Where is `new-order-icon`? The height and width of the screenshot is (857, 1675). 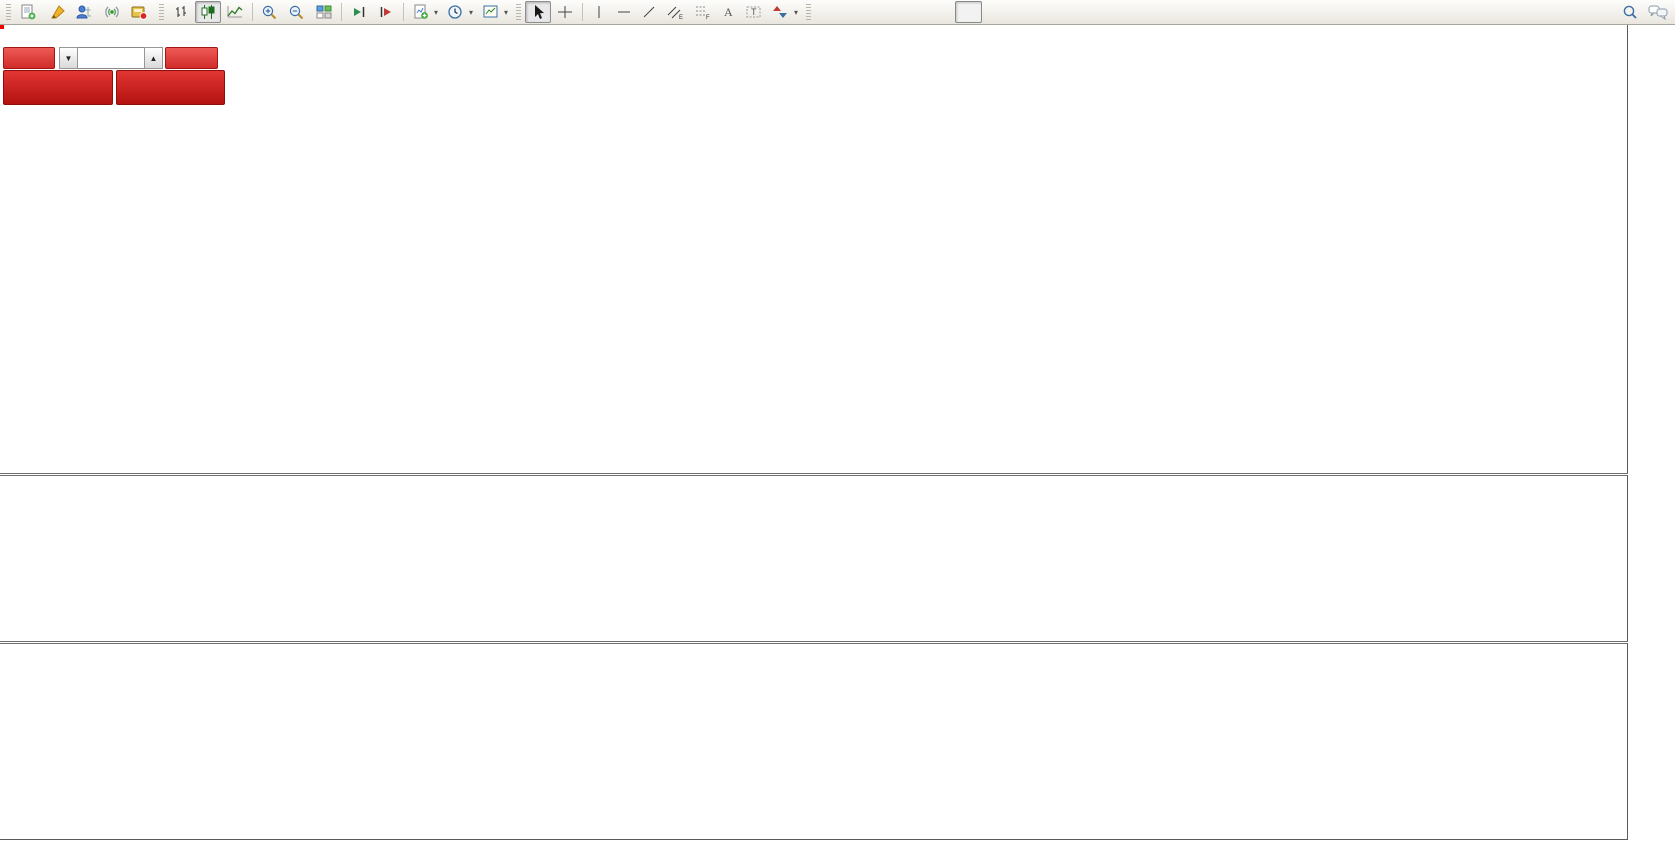
new-order-icon is located at coordinates (28, 12).